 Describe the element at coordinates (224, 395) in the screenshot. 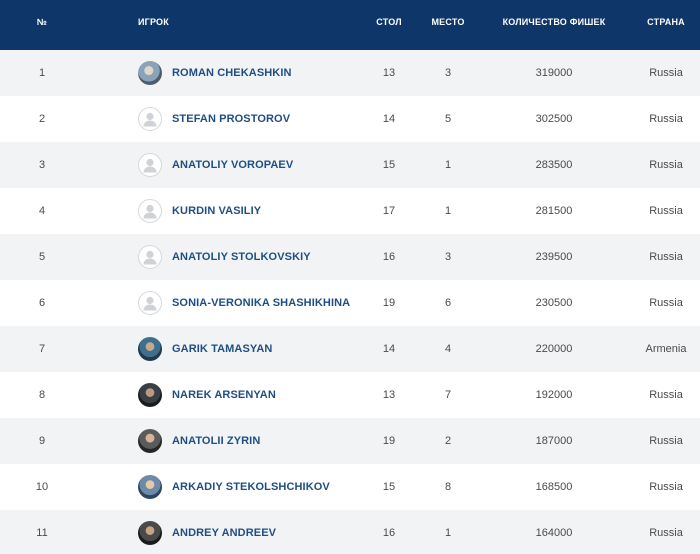

I see `player-name-link: NAREK ARSENYAN` at that location.